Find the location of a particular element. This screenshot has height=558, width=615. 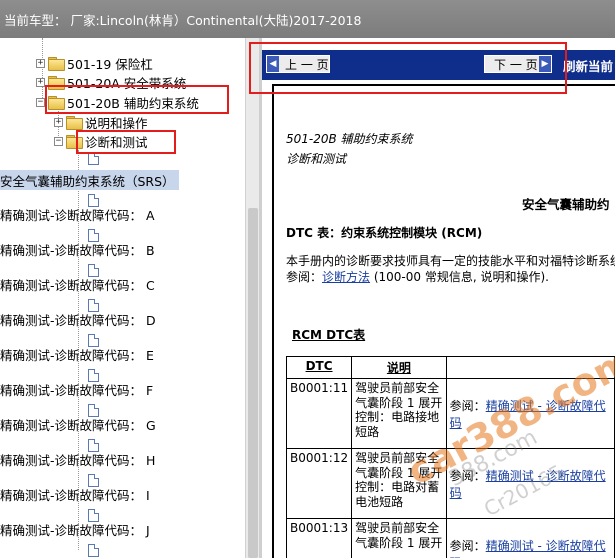

tree-item-test-j: 精确测试-诊断故障代码： J is located at coordinates (75, 529).